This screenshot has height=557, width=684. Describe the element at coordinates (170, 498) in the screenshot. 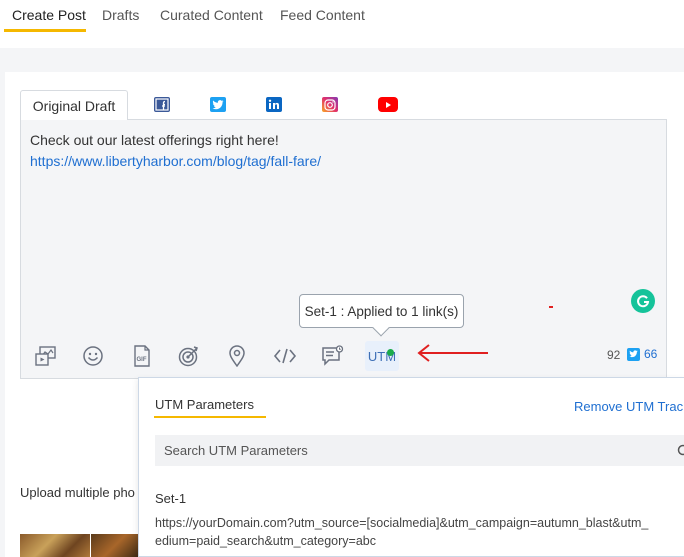

I see `utm-set-name: Set-1` at that location.